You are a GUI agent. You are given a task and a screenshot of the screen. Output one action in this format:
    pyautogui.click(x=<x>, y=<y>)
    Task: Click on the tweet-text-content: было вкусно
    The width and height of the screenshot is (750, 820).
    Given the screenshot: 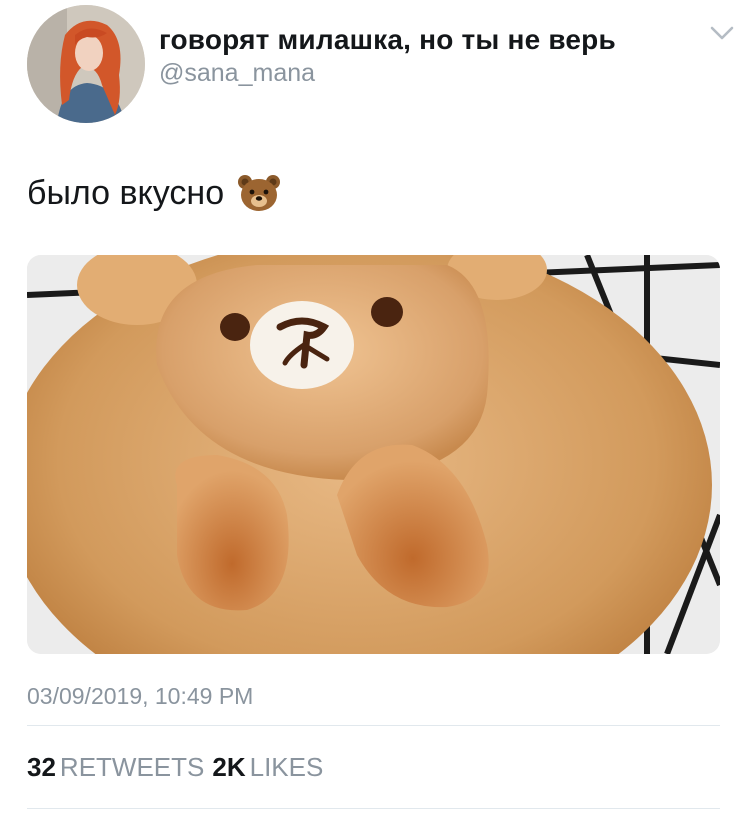 What is the action you would take?
    pyautogui.click(x=126, y=192)
    